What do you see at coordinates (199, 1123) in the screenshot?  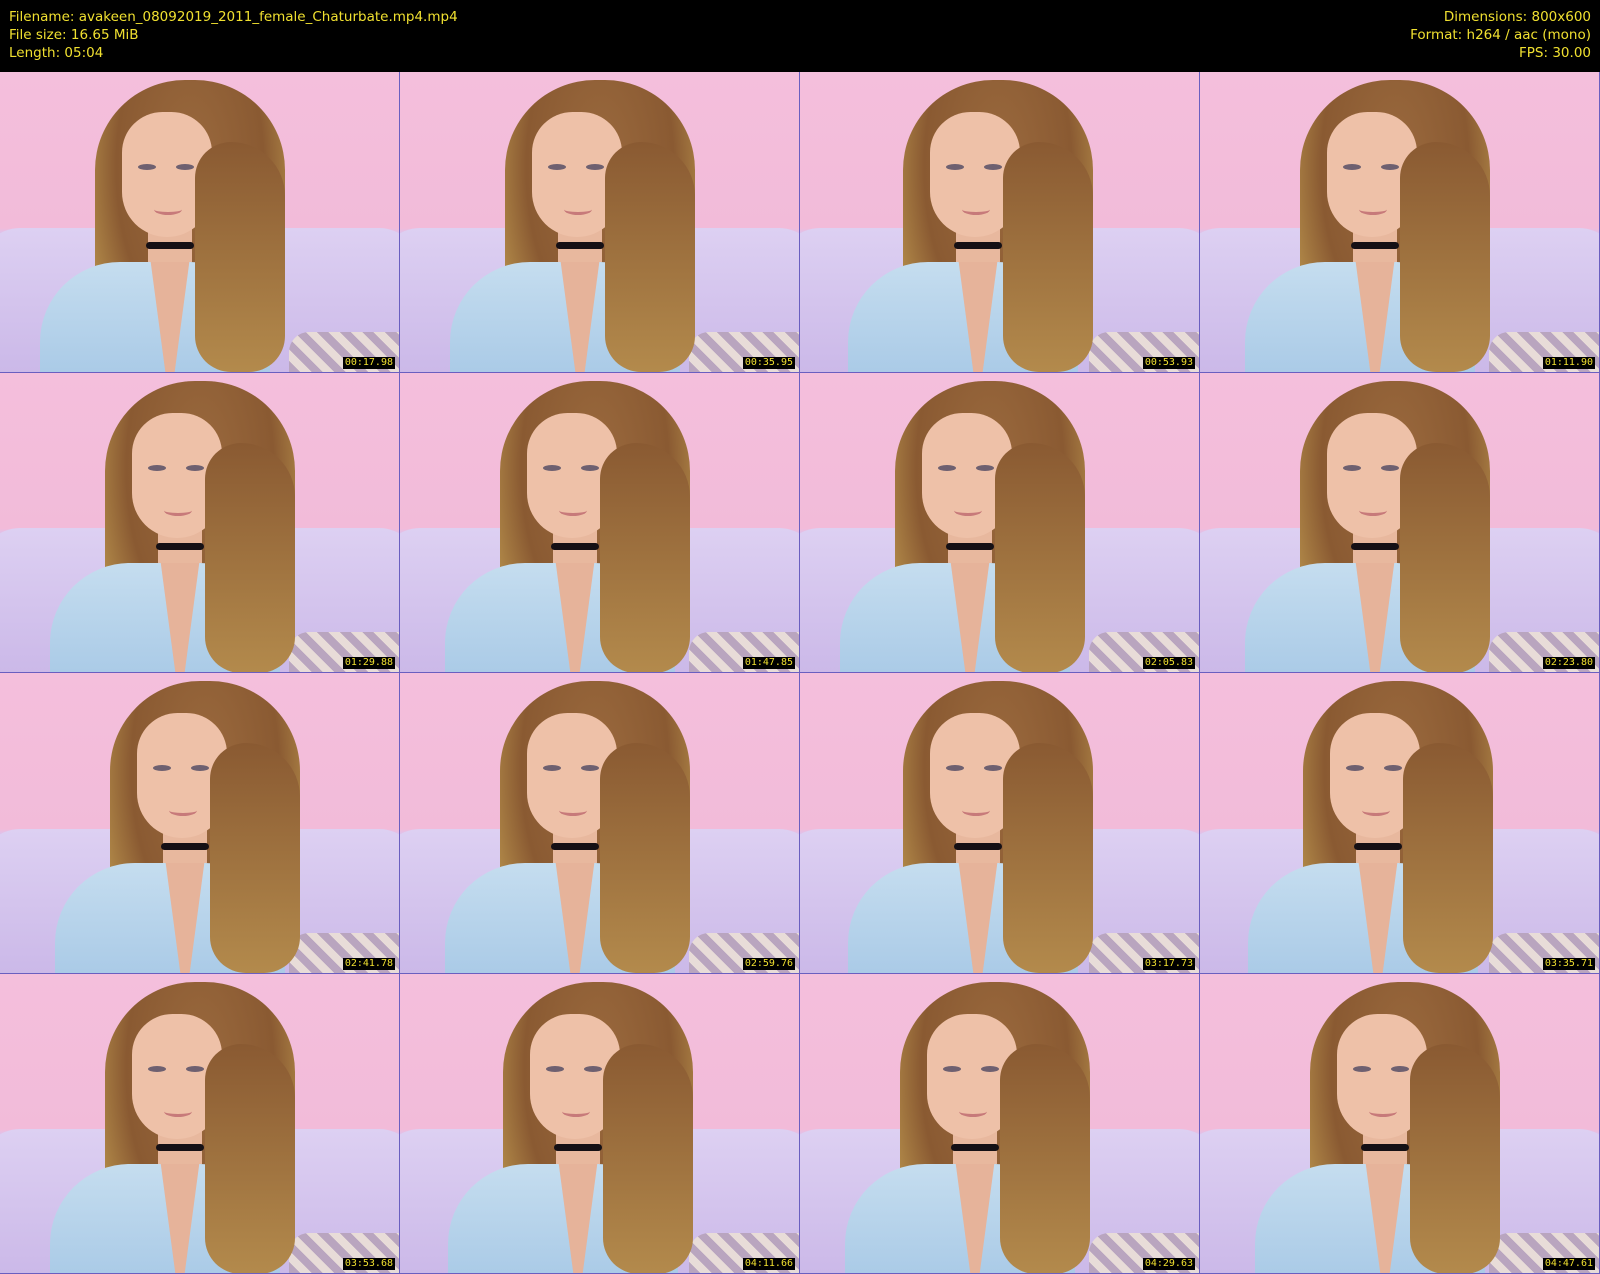 I see `video-thumbnail: 03:53.68` at bounding box center [199, 1123].